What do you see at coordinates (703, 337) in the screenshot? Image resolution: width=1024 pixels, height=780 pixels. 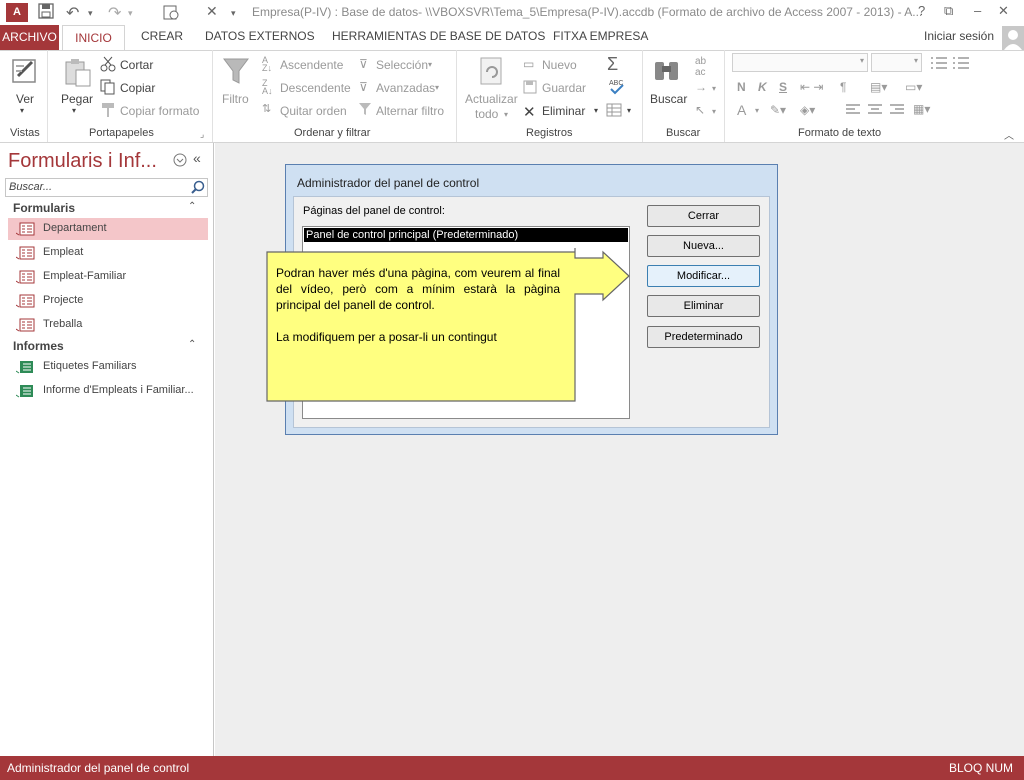 I see `make-default-button: Predeterminado` at bounding box center [703, 337].